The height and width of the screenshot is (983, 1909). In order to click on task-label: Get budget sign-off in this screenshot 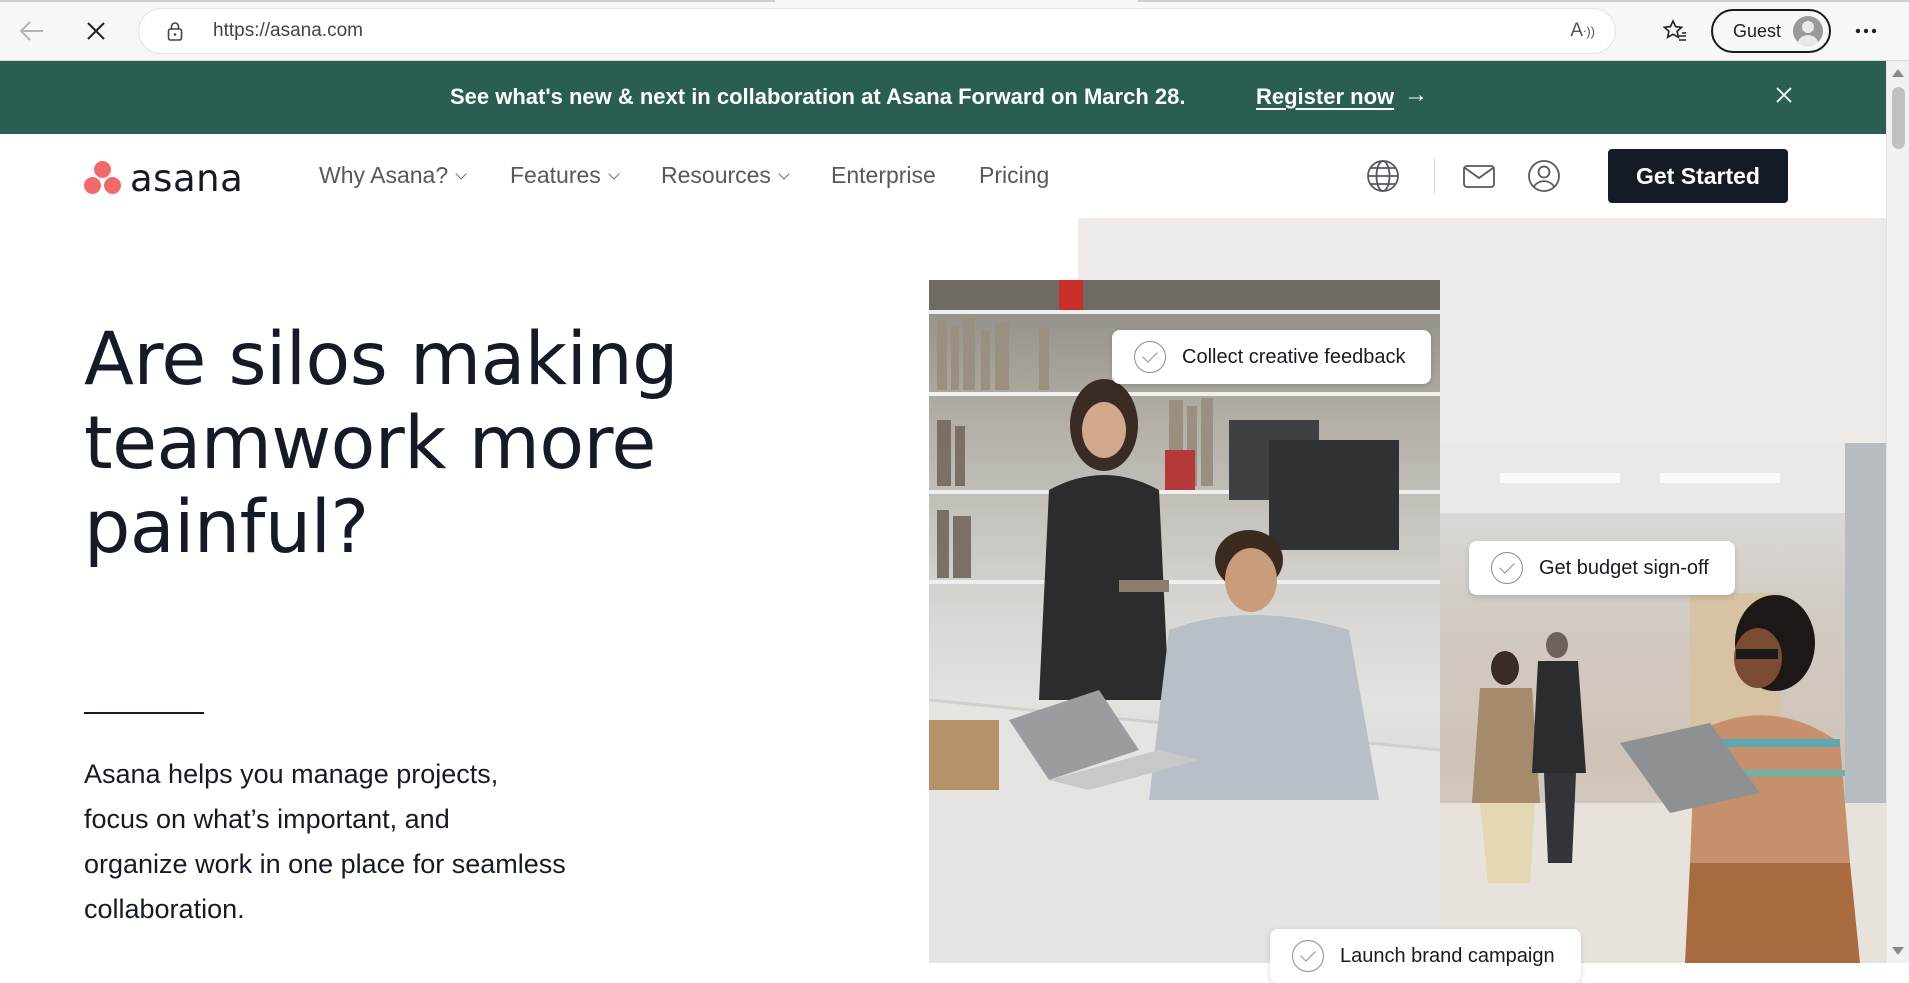, I will do `click(1624, 567)`.